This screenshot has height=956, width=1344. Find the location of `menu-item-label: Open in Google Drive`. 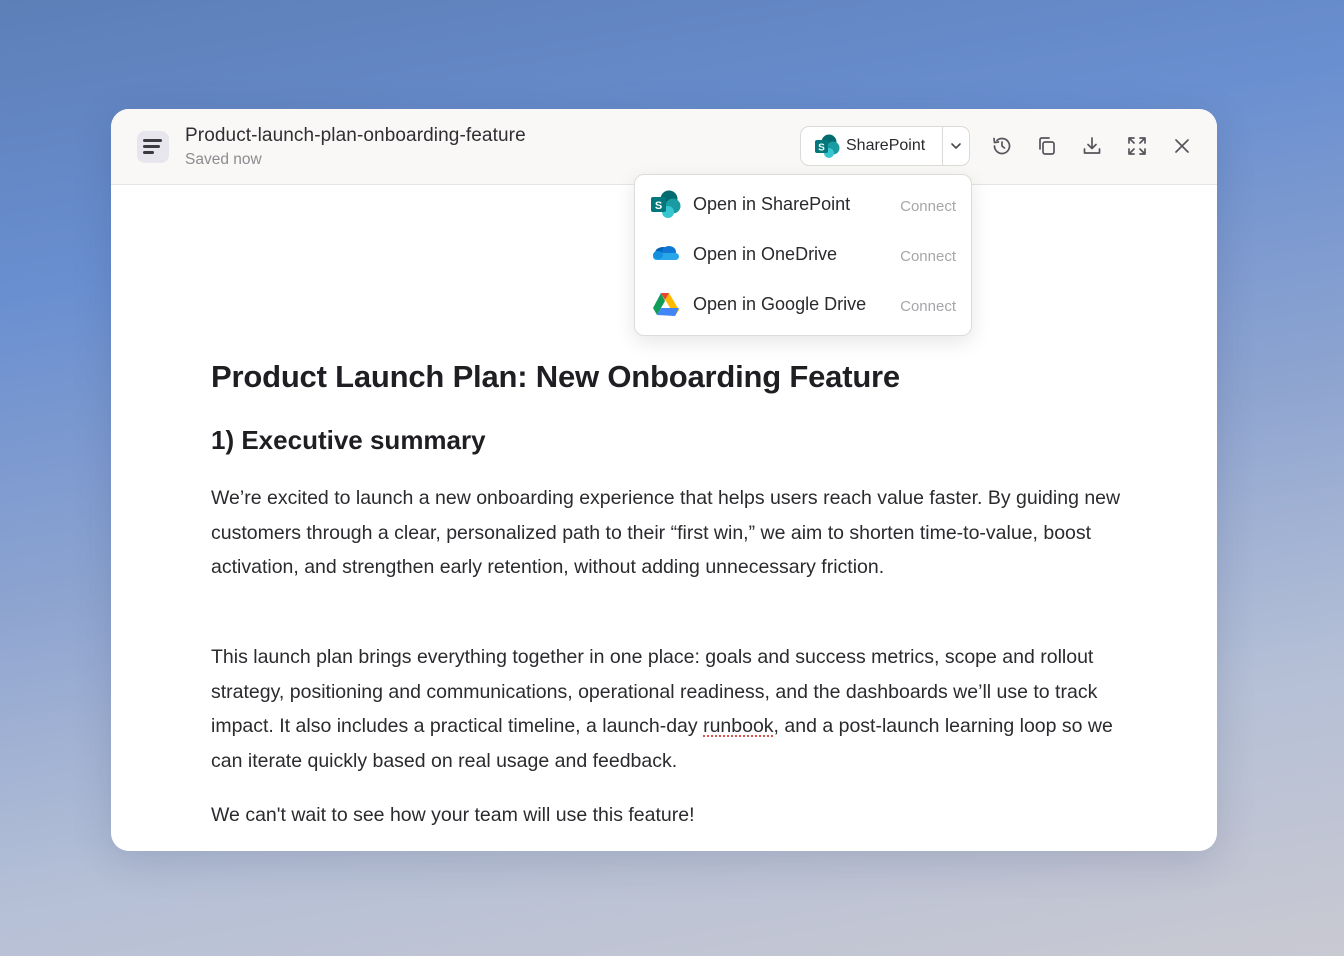

menu-item-label: Open in Google Drive is located at coordinates (780, 304).